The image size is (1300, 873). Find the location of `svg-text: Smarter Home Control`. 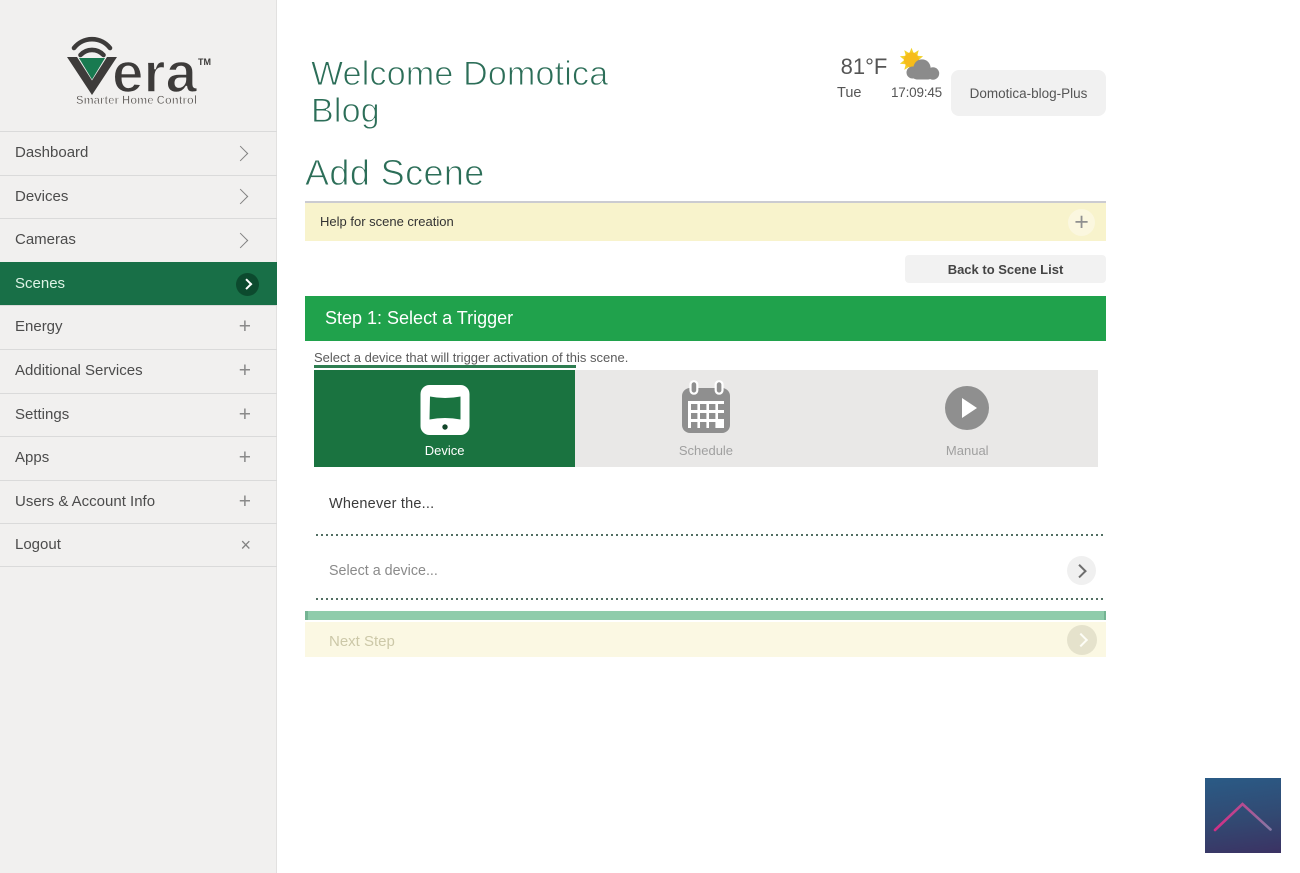

svg-text: Smarter Home Control is located at coordinates (136, 100).